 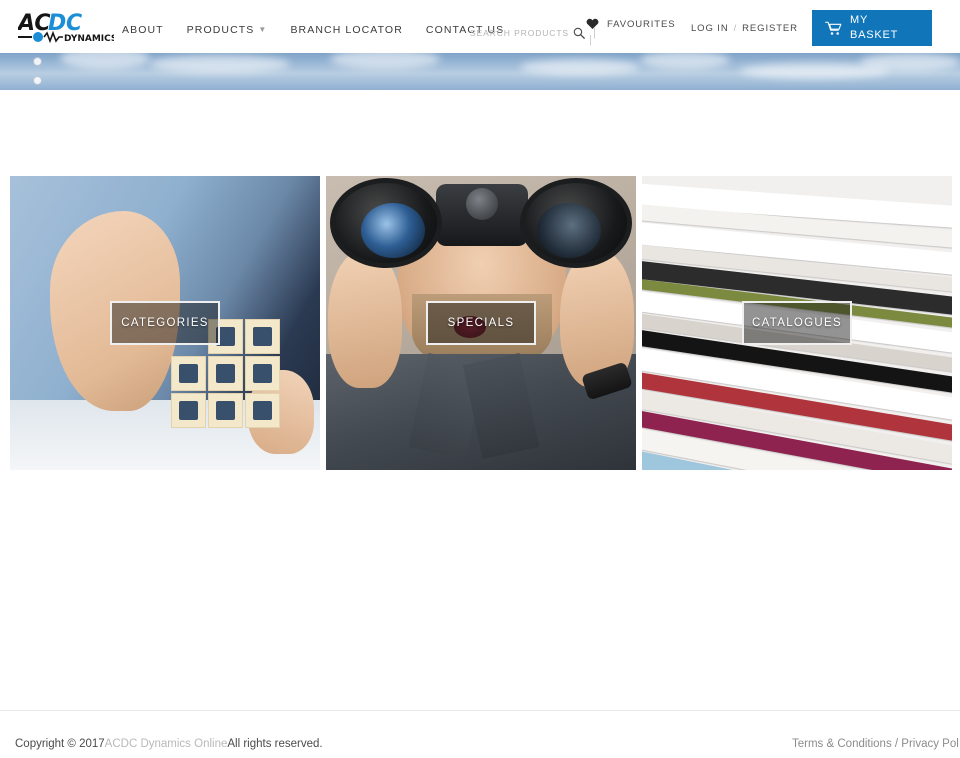 I want to click on shopping-cart-icon, so click(x=833, y=28).